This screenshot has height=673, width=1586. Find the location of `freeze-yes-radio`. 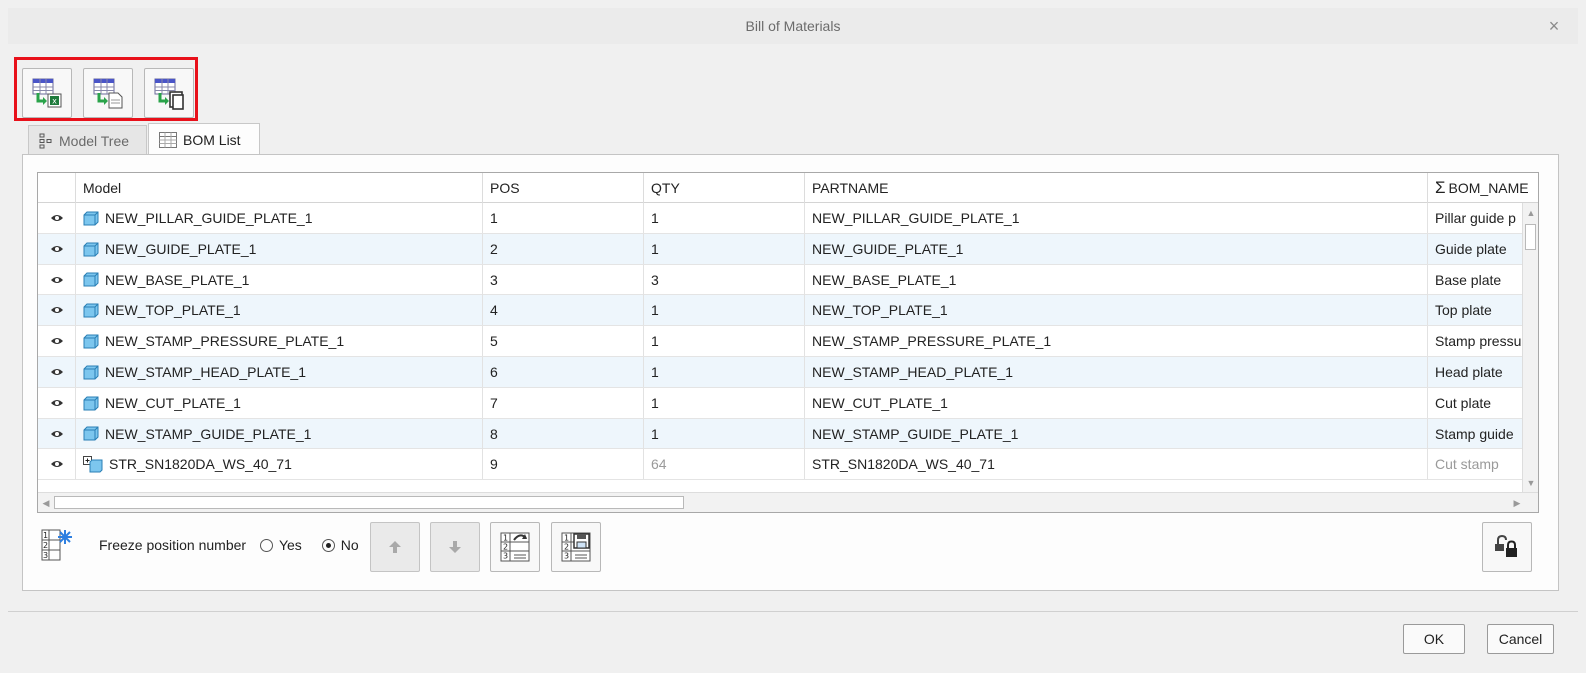

freeze-yes-radio is located at coordinates (266, 545).